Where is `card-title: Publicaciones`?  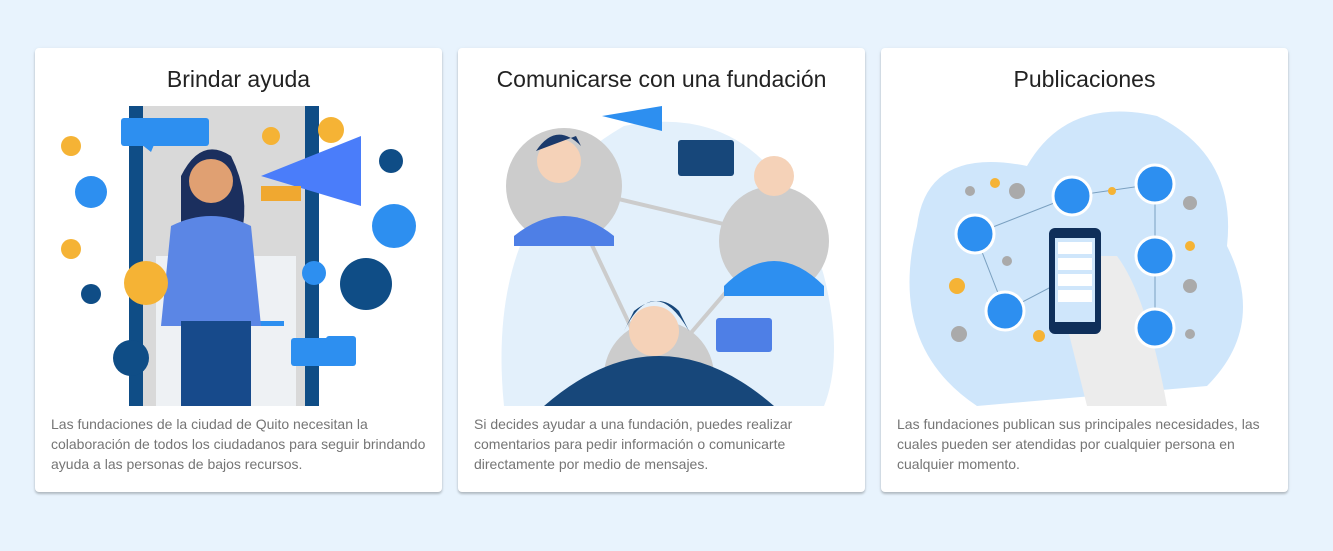 card-title: Publicaciones is located at coordinates (1084, 79).